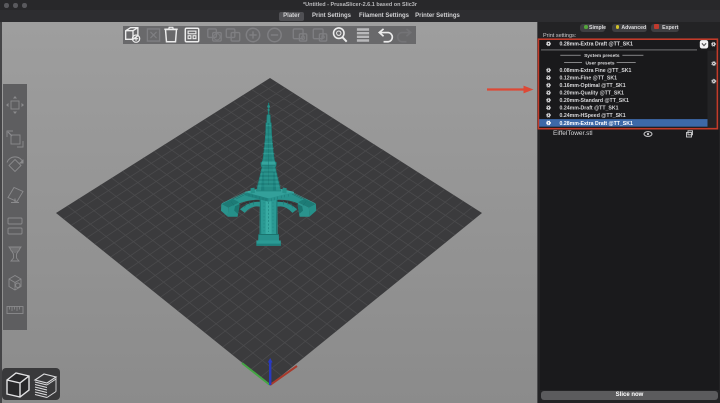 The height and width of the screenshot is (403, 720). Describe the element at coordinates (593, 86) in the screenshot. I see `svg-text: 0.16mm-Optimal @TT_SK1` at that location.